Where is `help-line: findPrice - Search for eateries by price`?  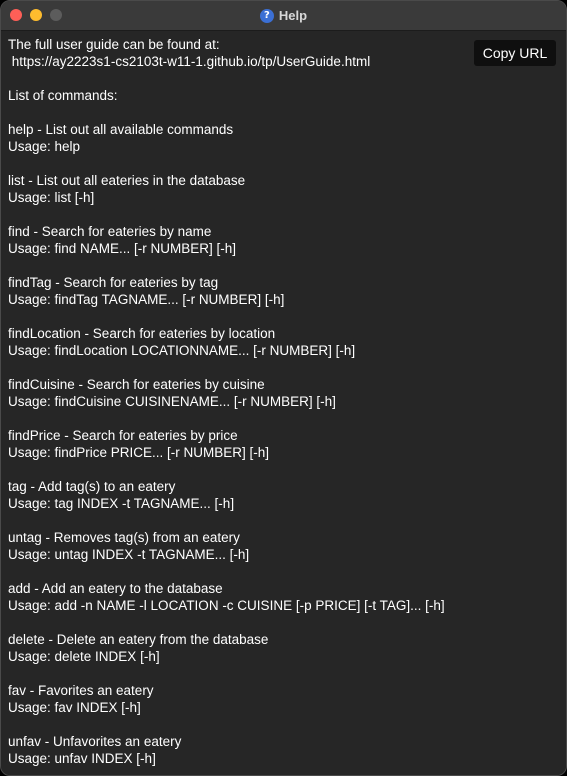
help-line: findPrice - Search for eateries by price is located at coordinates (123, 435).